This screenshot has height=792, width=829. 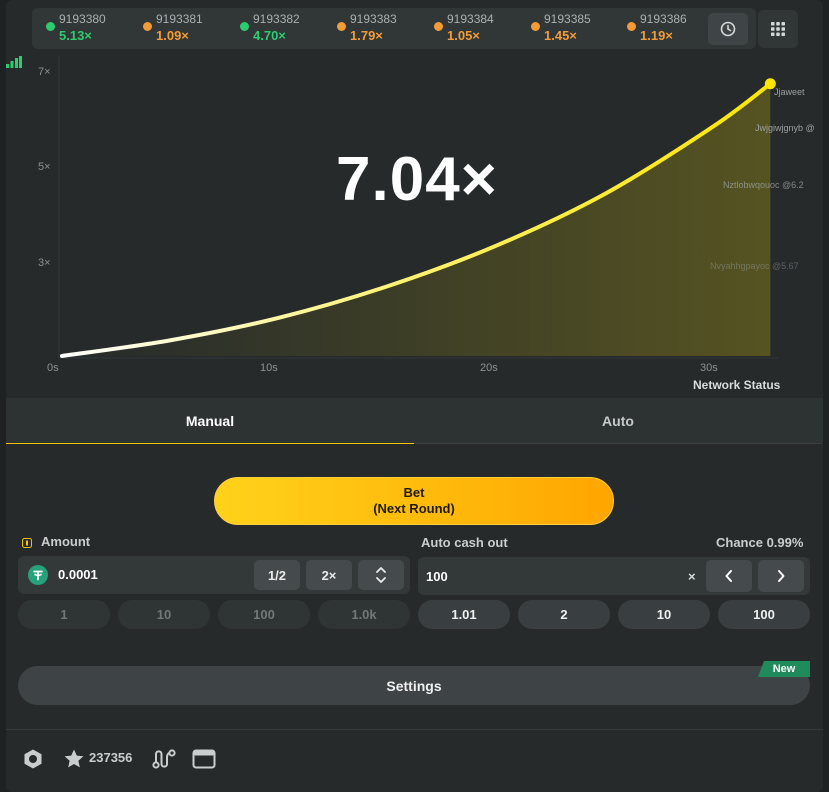 What do you see at coordinates (417, 179) in the screenshot?
I see `current-multiplier: 7.04×` at bounding box center [417, 179].